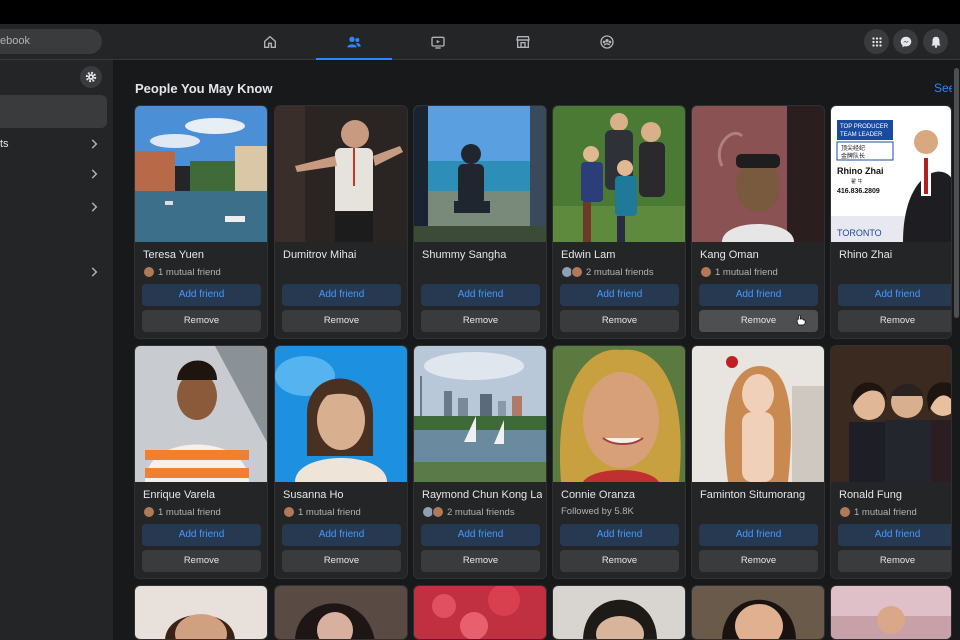 The width and height of the screenshot is (960, 640). I want to click on photo-sign-text: 416.836.2809, so click(858, 191).